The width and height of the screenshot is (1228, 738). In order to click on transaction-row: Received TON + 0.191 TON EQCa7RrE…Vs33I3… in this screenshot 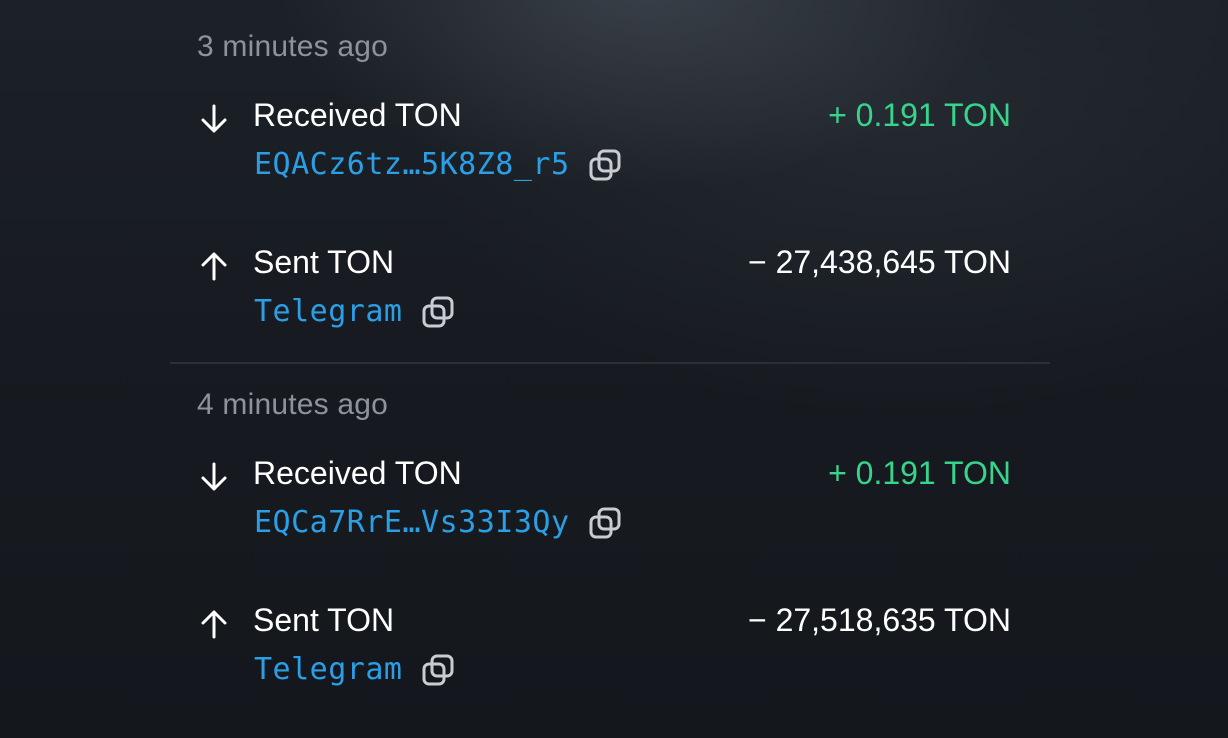, I will do `click(614, 505)`.